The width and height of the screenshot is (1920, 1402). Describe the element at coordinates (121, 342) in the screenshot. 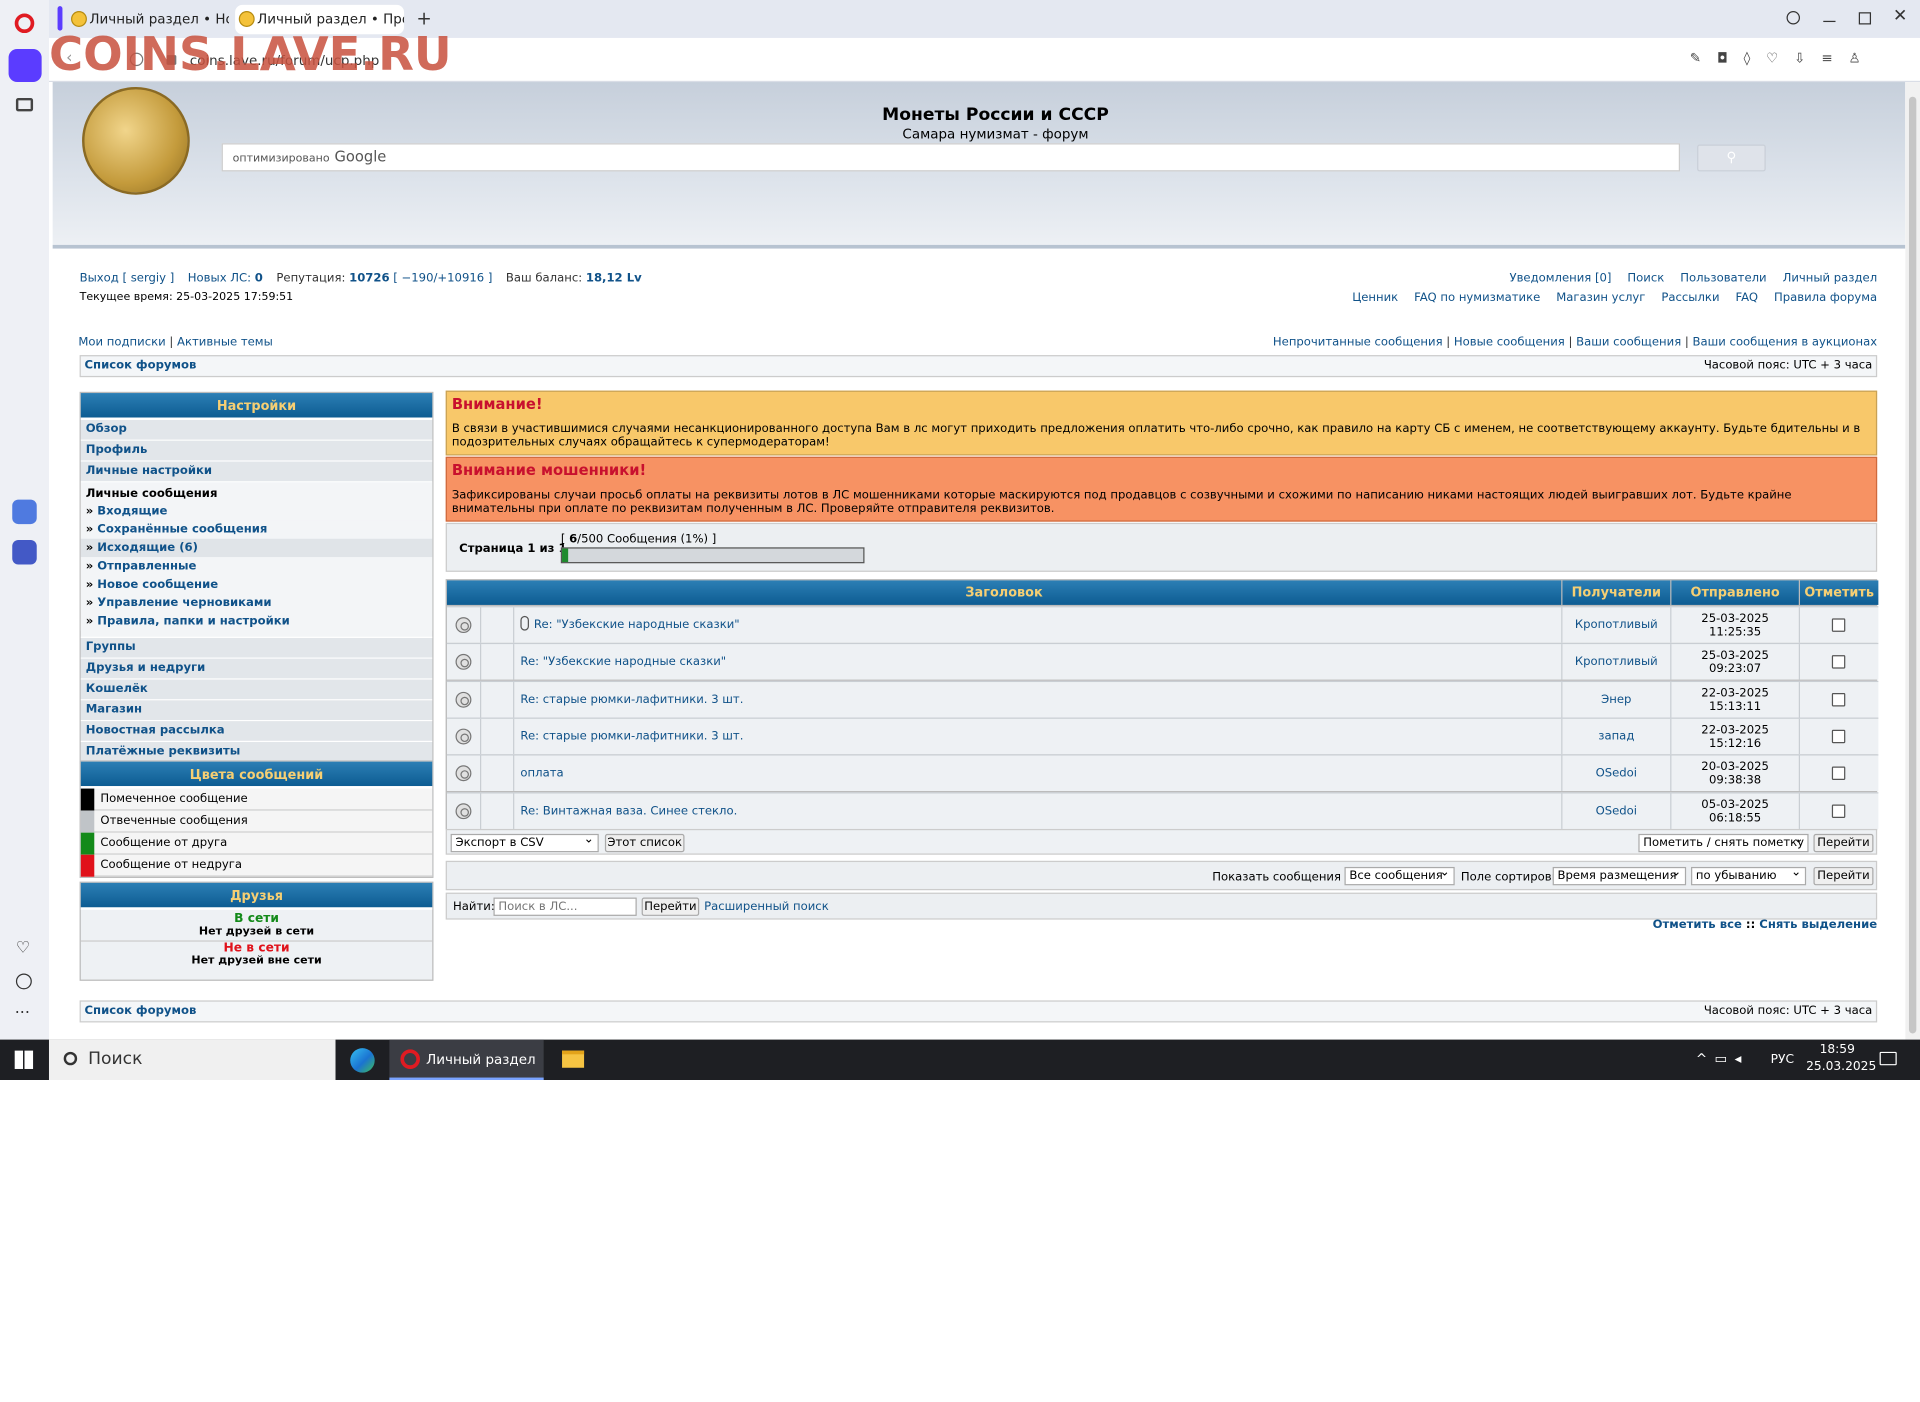

I see `subscriptions-link: Мои подписки` at that location.